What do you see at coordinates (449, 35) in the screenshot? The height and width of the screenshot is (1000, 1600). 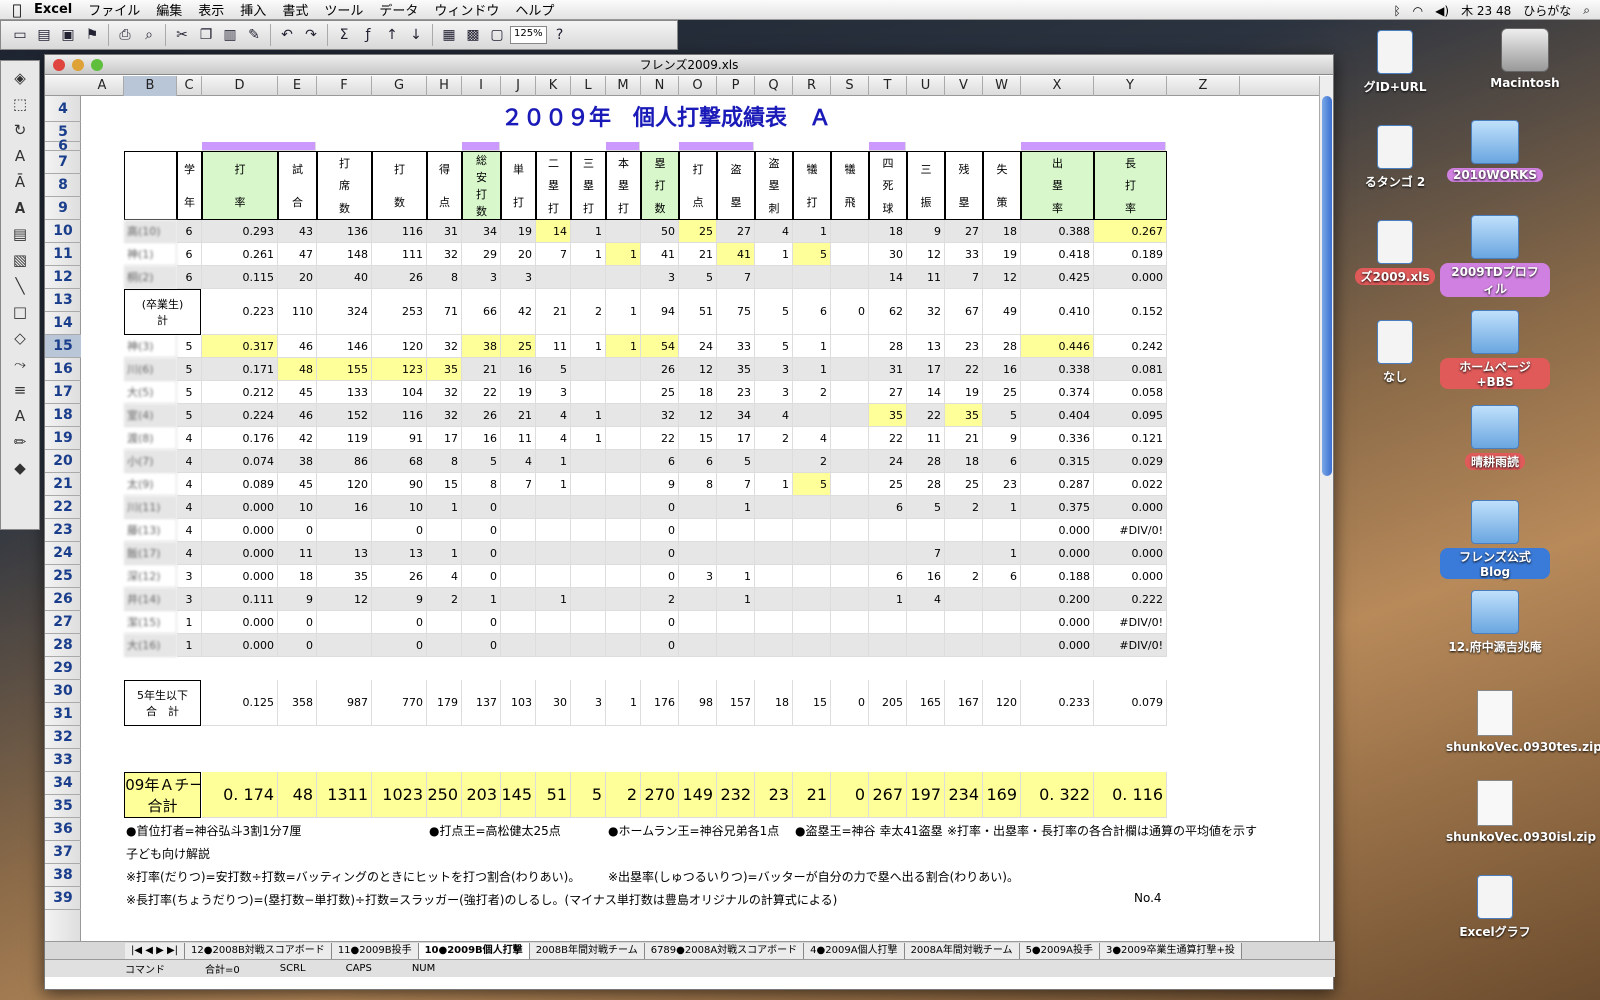 I see `chart-icon: ▦` at bounding box center [449, 35].